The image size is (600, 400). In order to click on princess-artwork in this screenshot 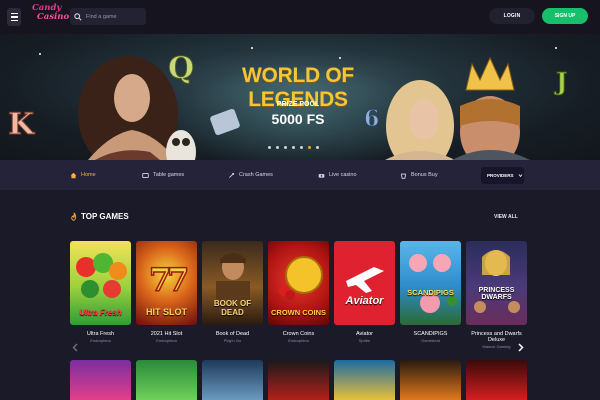, I will do `click(497, 281)`.